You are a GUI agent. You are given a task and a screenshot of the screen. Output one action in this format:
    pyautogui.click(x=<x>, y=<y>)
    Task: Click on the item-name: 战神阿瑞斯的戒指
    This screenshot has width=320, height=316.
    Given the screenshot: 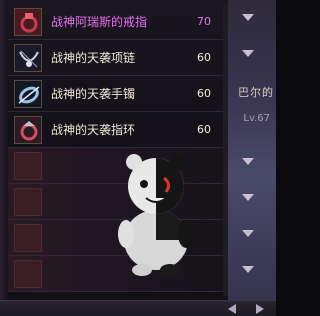 What is the action you would take?
    pyautogui.click(x=99, y=22)
    